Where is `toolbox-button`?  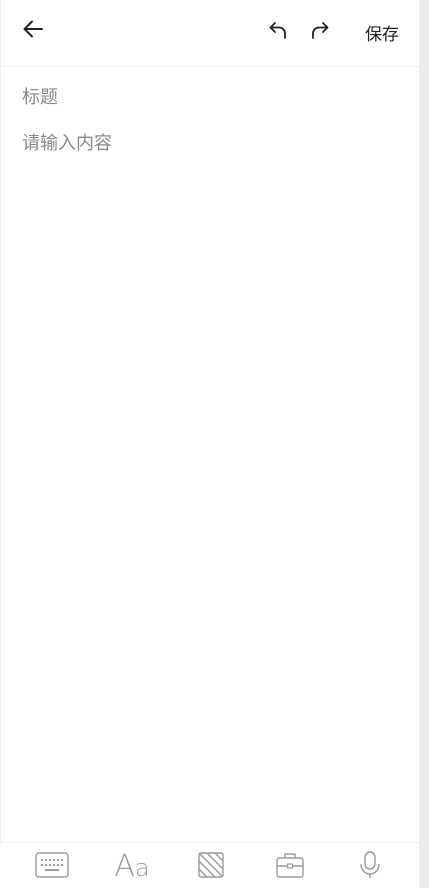 toolbox-button is located at coordinates (290, 867).